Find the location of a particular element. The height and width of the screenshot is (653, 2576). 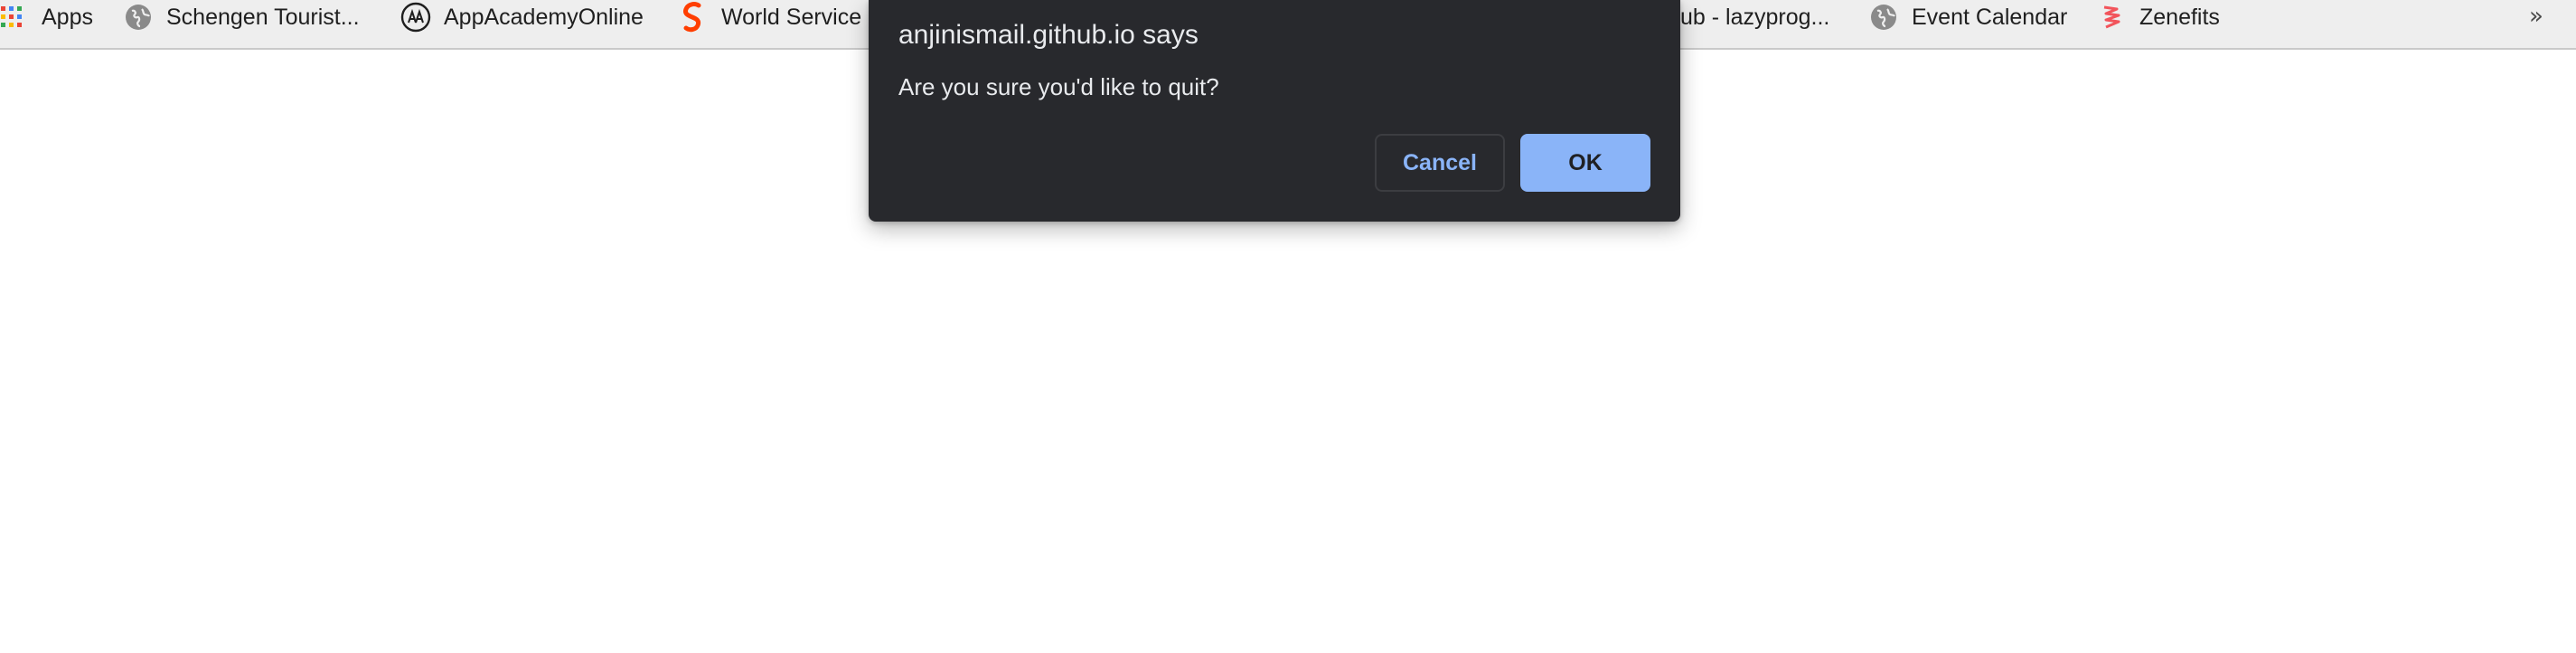

bookmark-event-calendar: Event Calendar is located at coordinates (1968, 17).